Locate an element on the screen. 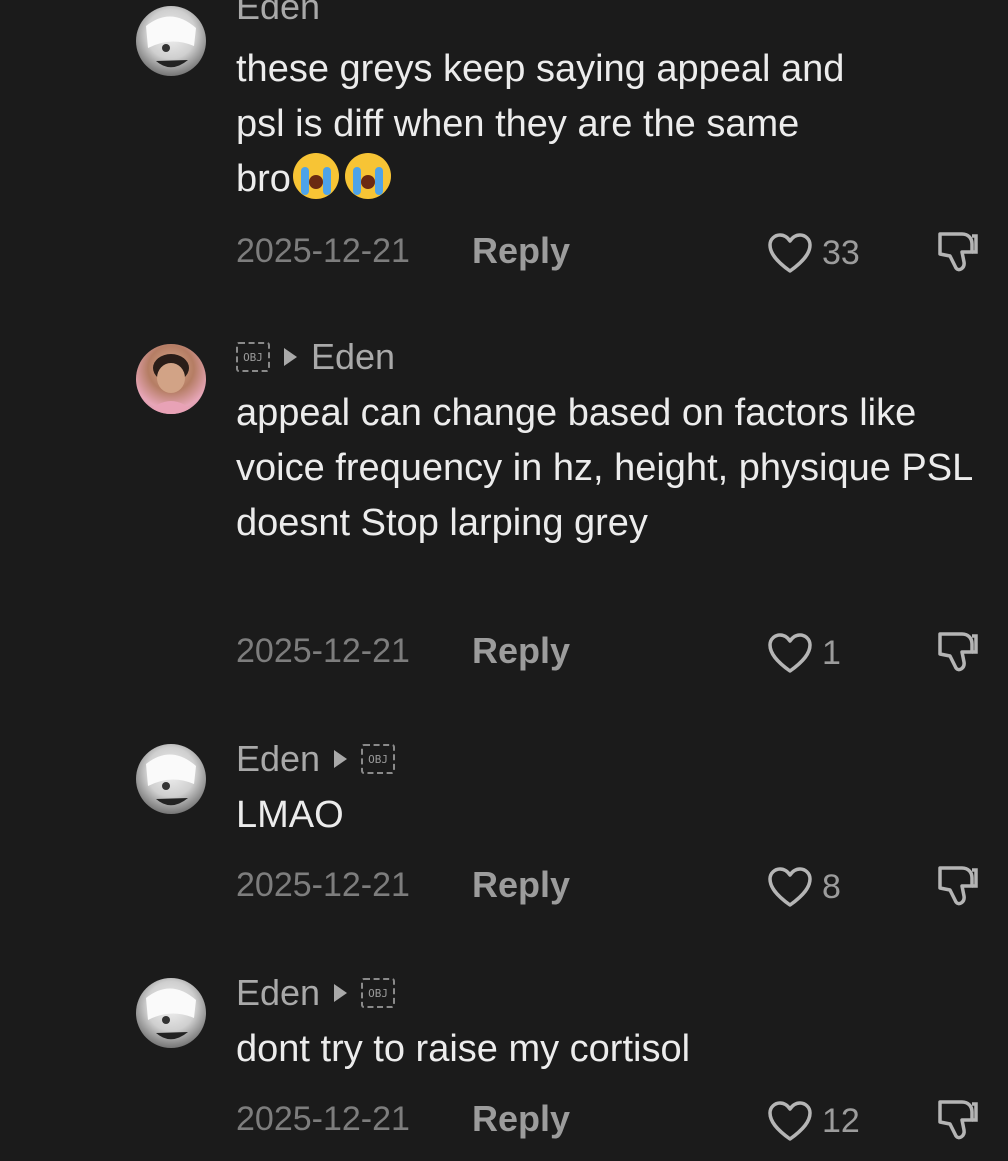 Image resolution: width=1008 pixels, height=1161 pixels. like-count: 12 is located at coordinates (841, 1120).